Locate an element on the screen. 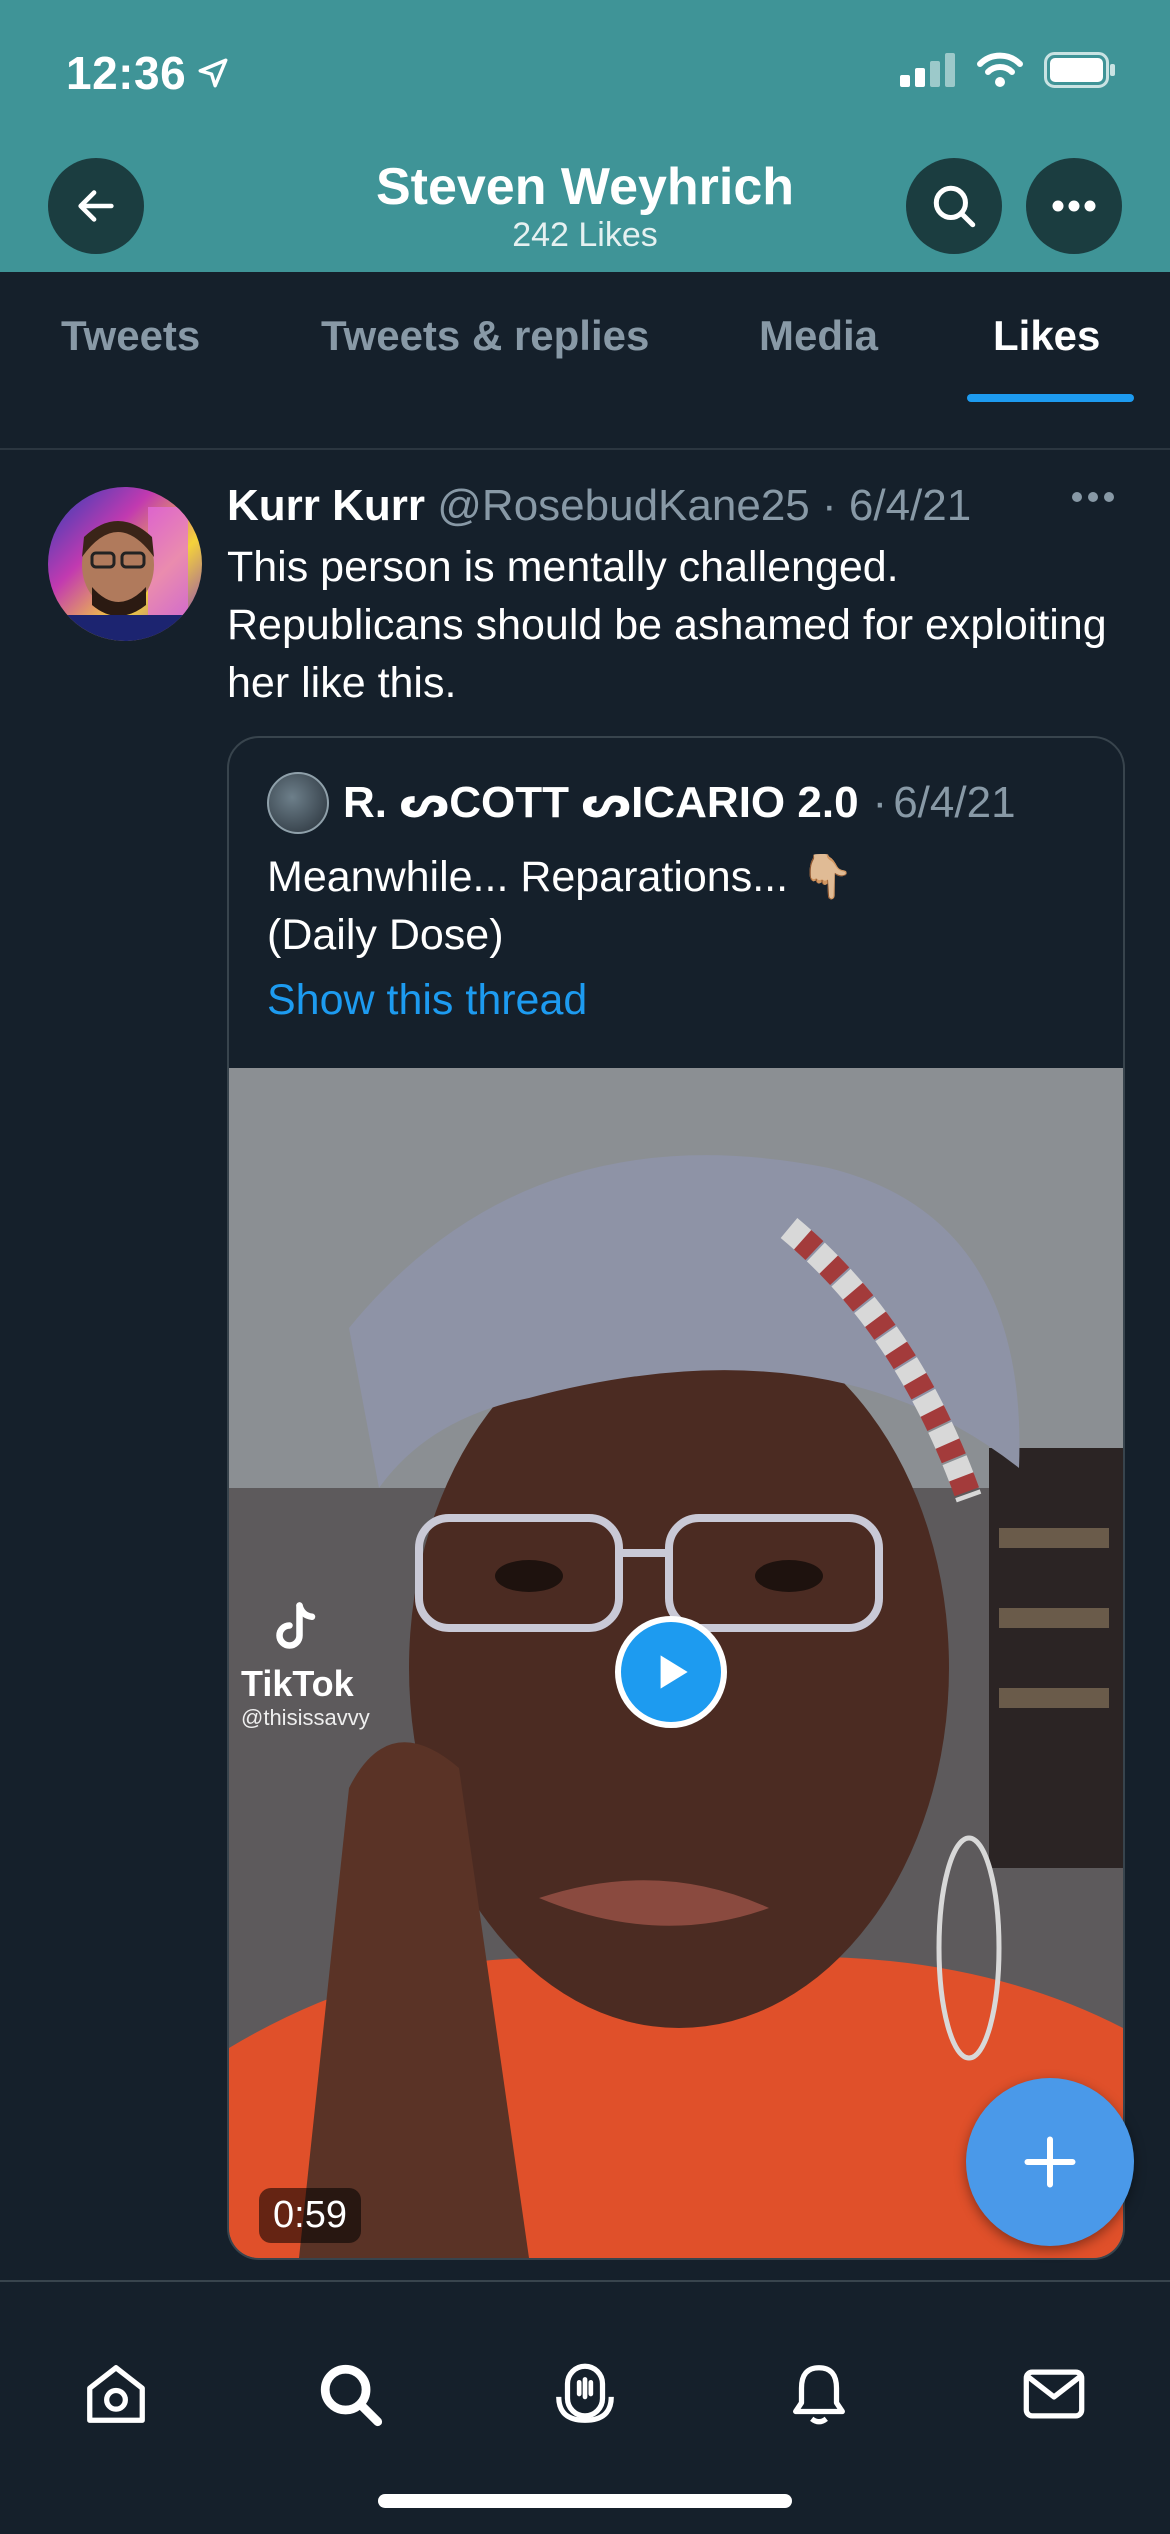  tweet-more-button is located at coordinates (1093, 499).